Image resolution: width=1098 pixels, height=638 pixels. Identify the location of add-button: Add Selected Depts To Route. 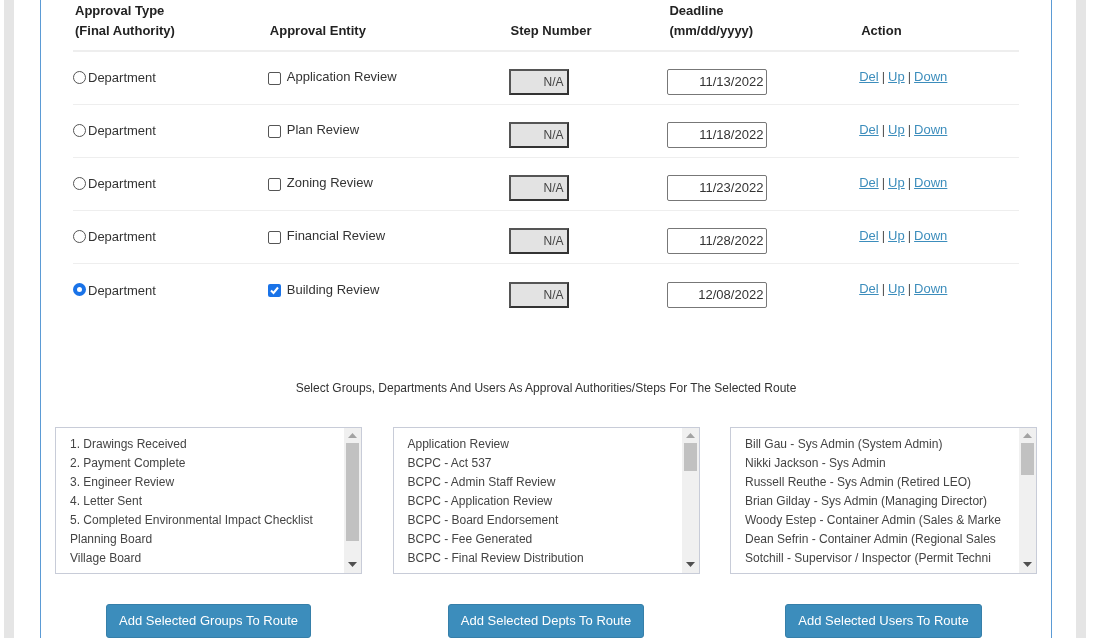
(546, 621).